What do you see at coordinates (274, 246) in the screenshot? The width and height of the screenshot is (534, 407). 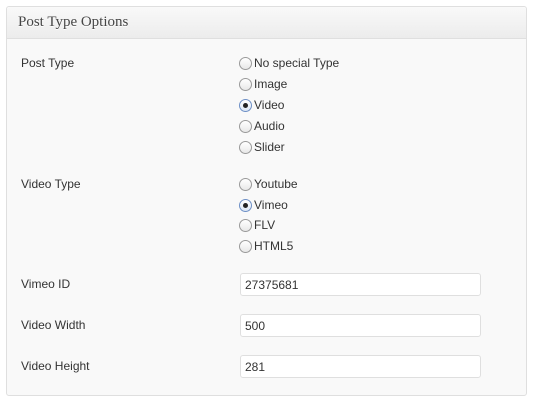 I see `radio-label: HTML5` at bounding box center [274, 246].